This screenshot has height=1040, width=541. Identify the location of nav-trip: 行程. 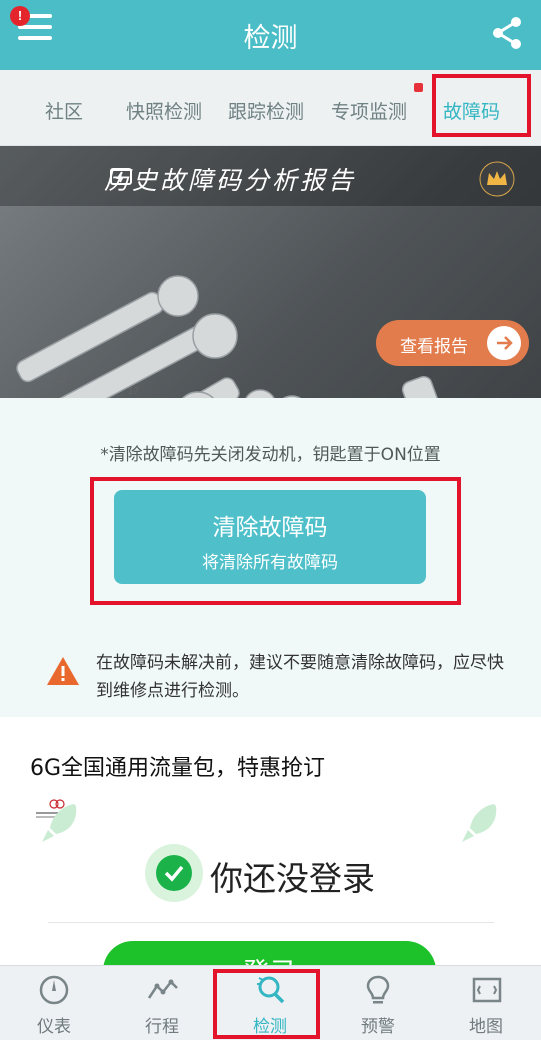
(162, 1003).